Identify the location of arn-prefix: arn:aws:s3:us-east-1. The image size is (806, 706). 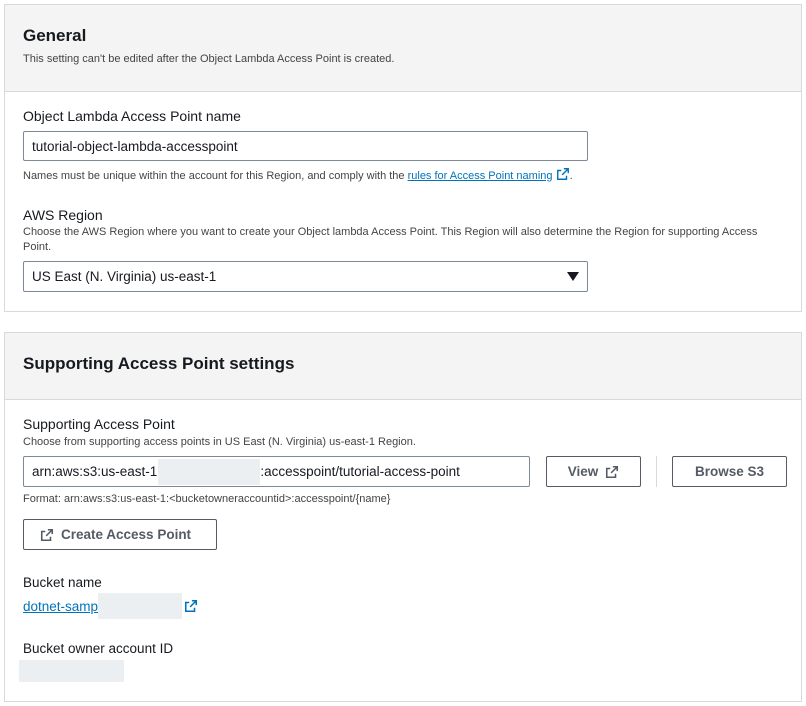
(95, 471).